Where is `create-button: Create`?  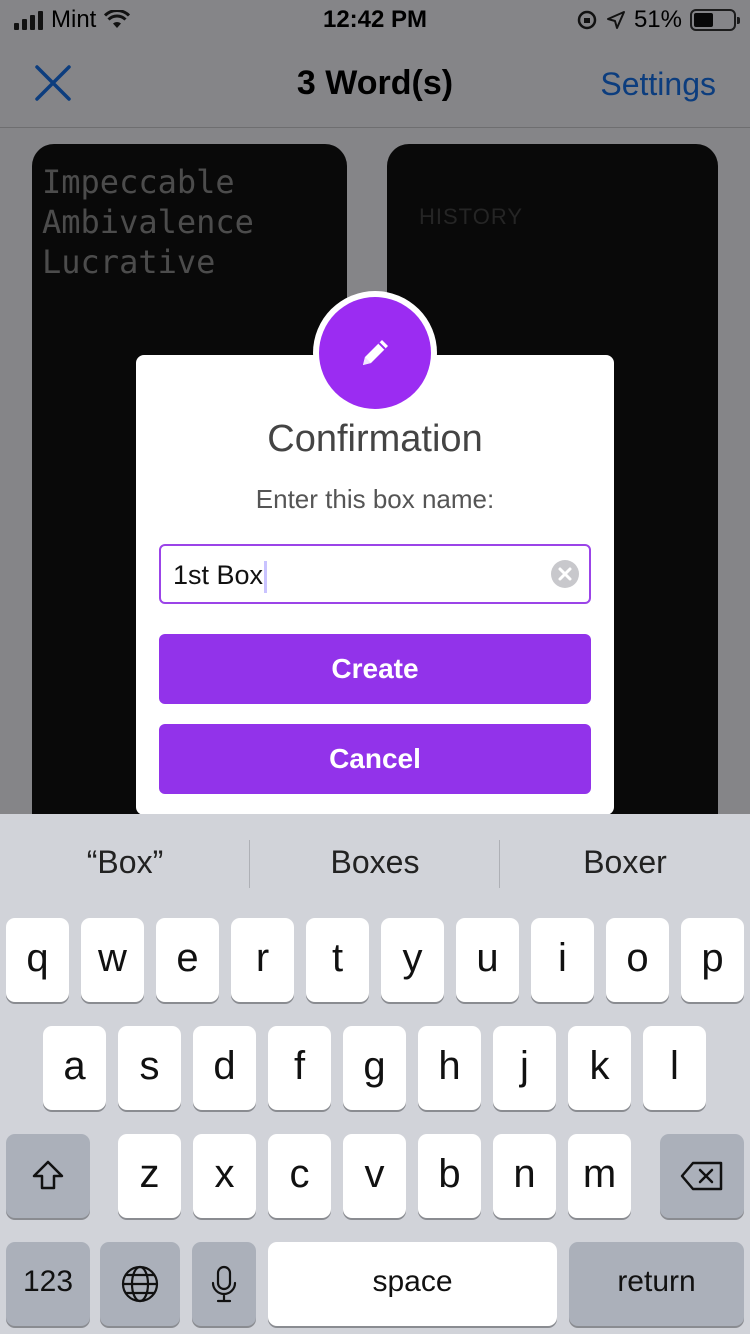 create-button: Create is located at coordinates (375, 669).